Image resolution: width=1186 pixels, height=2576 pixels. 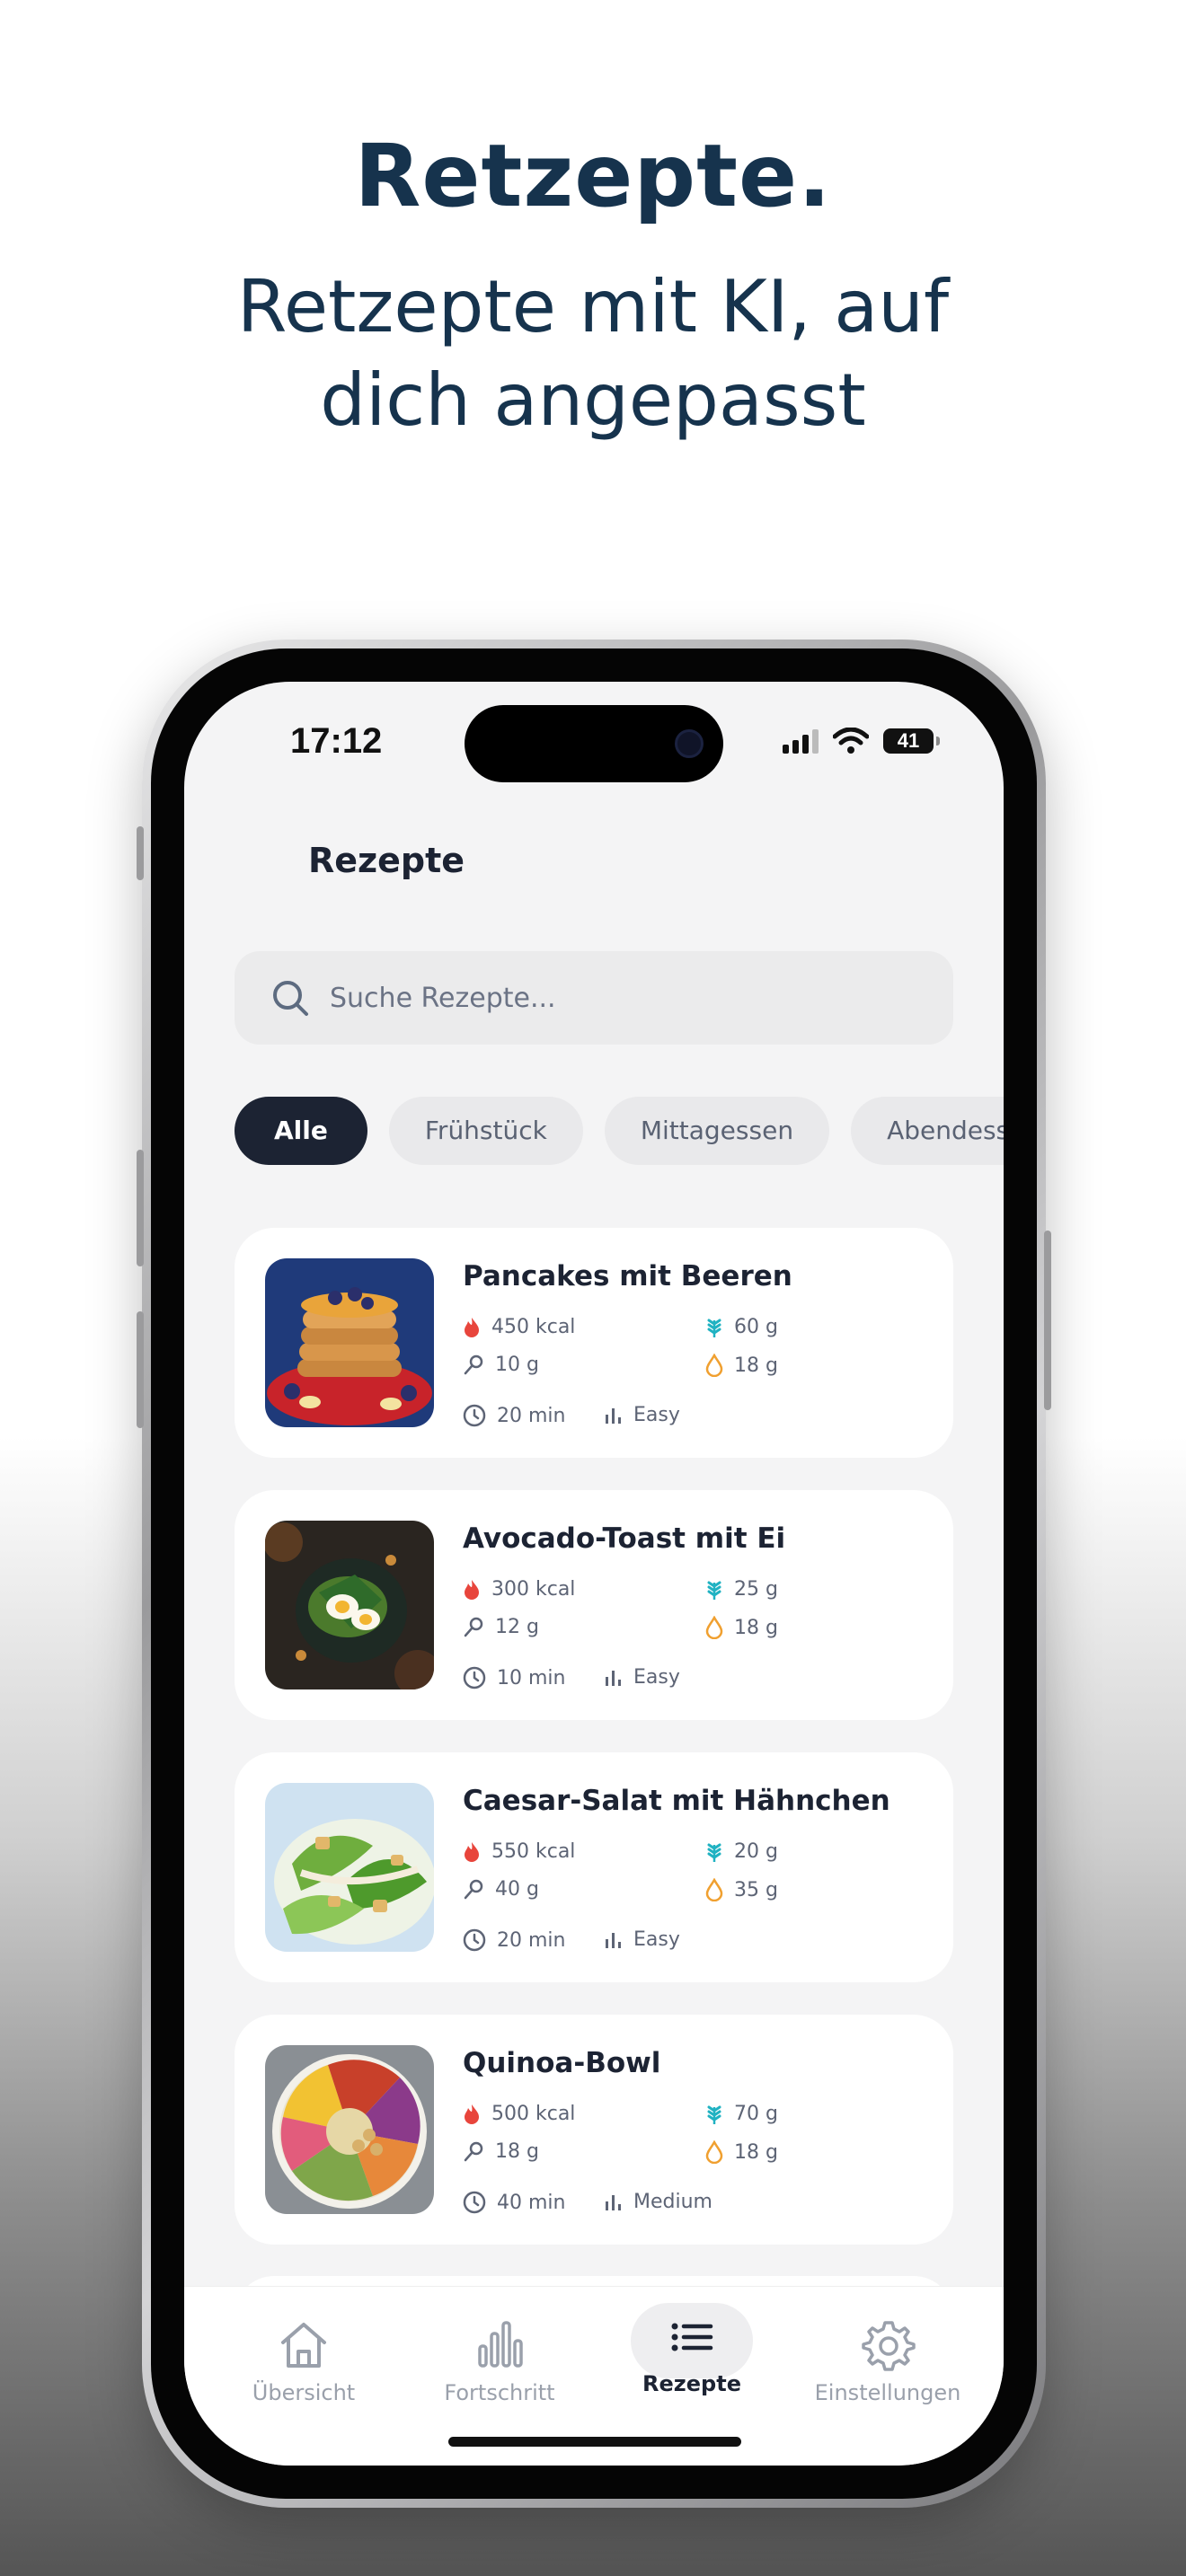 I want to click on hero-subtitle: Retzepte mit KI, auf dich angepasst, so click(x=593, y=353).